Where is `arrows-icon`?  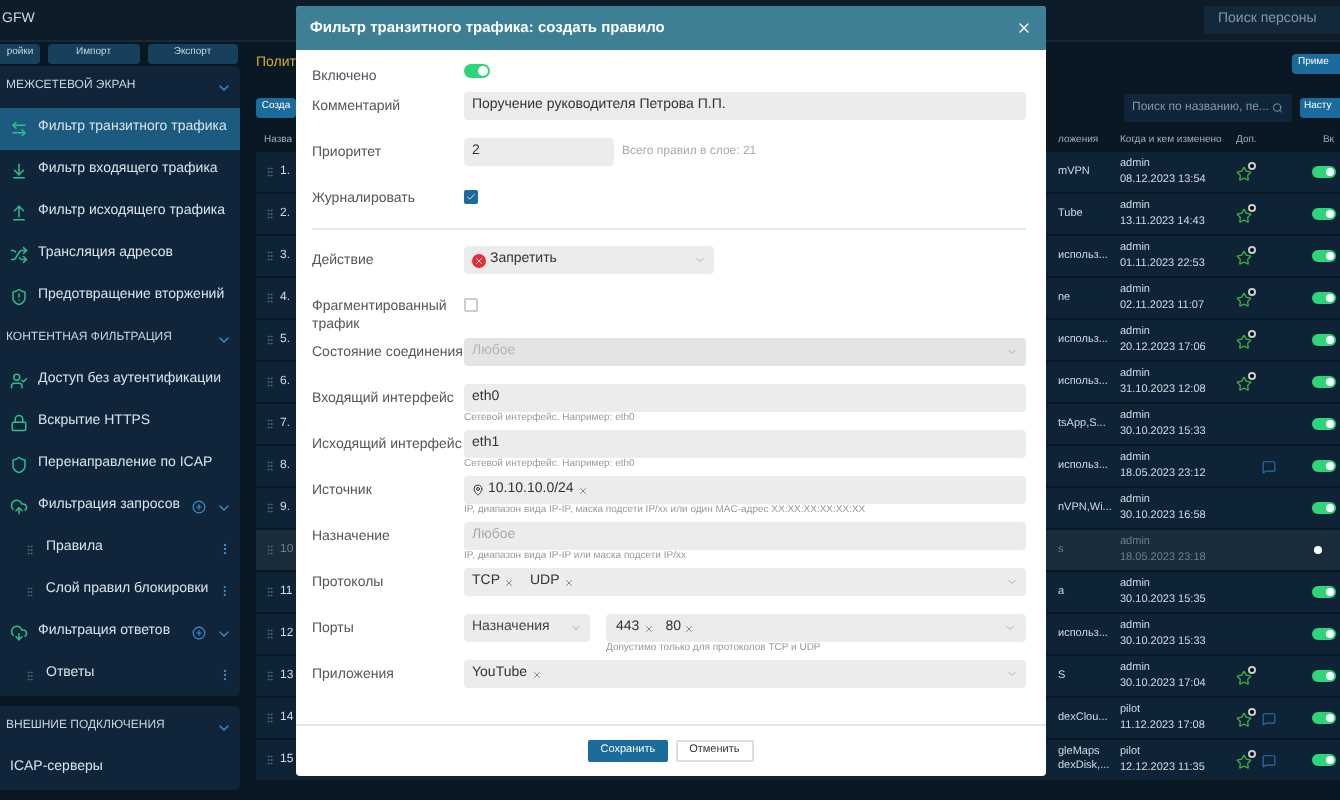 arrows-icon is located at coordinates (19, 129).